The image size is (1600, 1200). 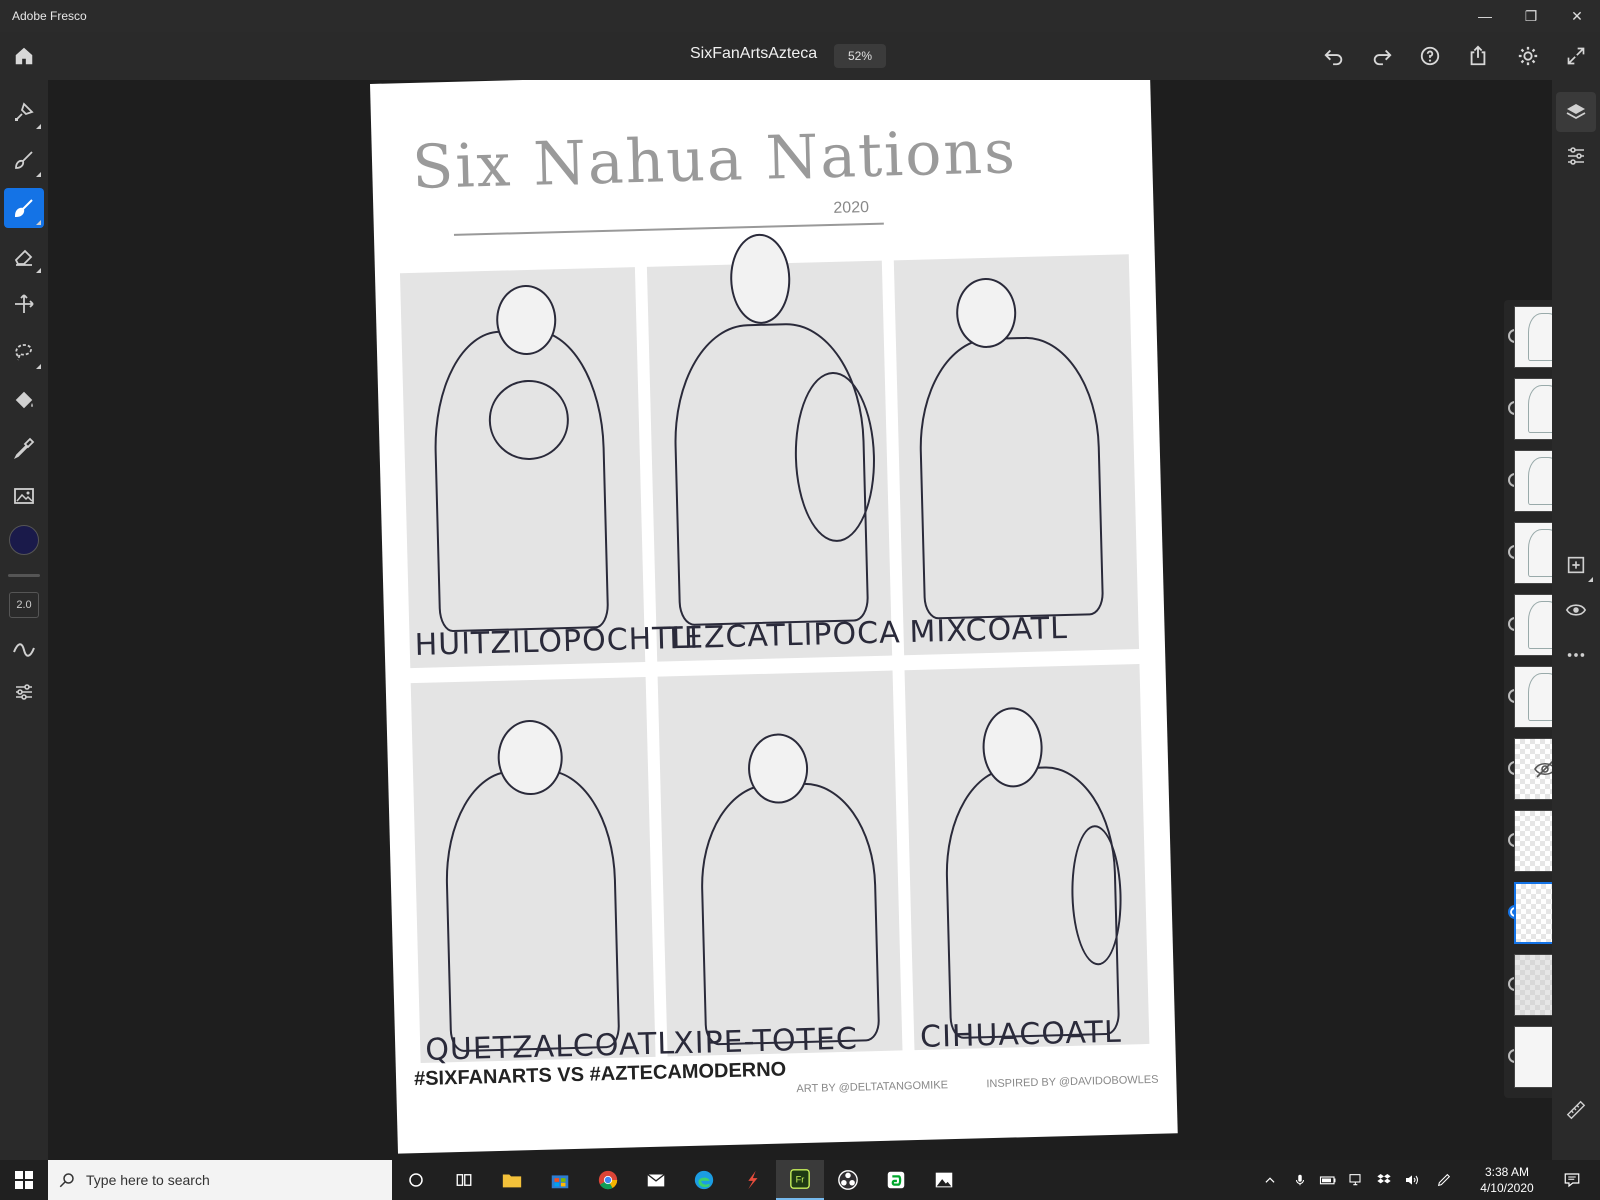 I want to click on share-button, so click(x=1478, y=56).